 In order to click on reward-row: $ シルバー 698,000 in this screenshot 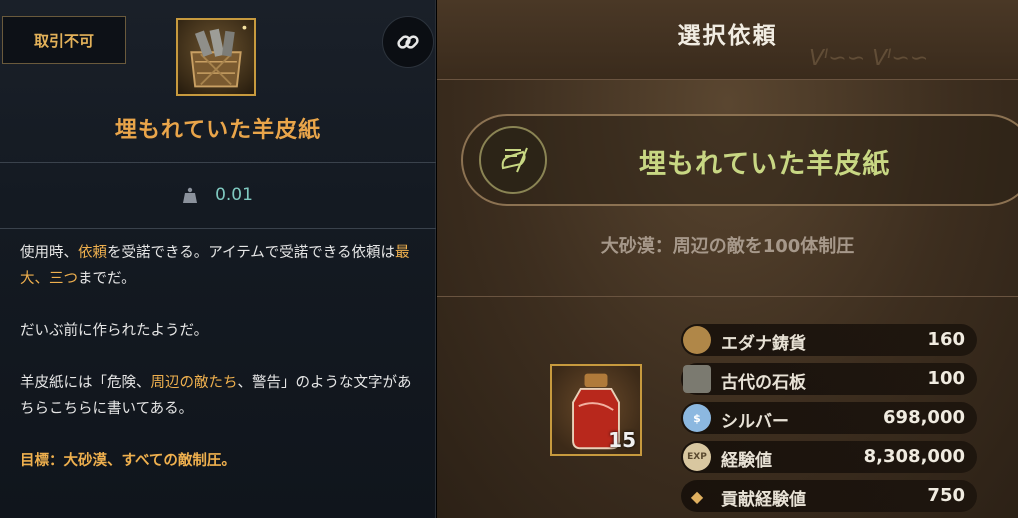, I will do `click(829, 418)`.